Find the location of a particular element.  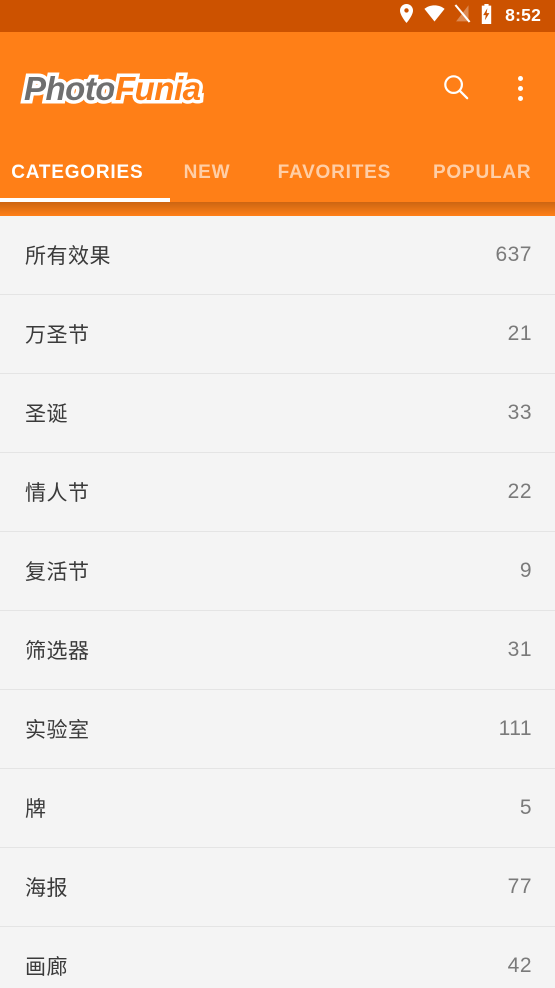

list-item-label: 复活节 is located at coordinates (57, 572).